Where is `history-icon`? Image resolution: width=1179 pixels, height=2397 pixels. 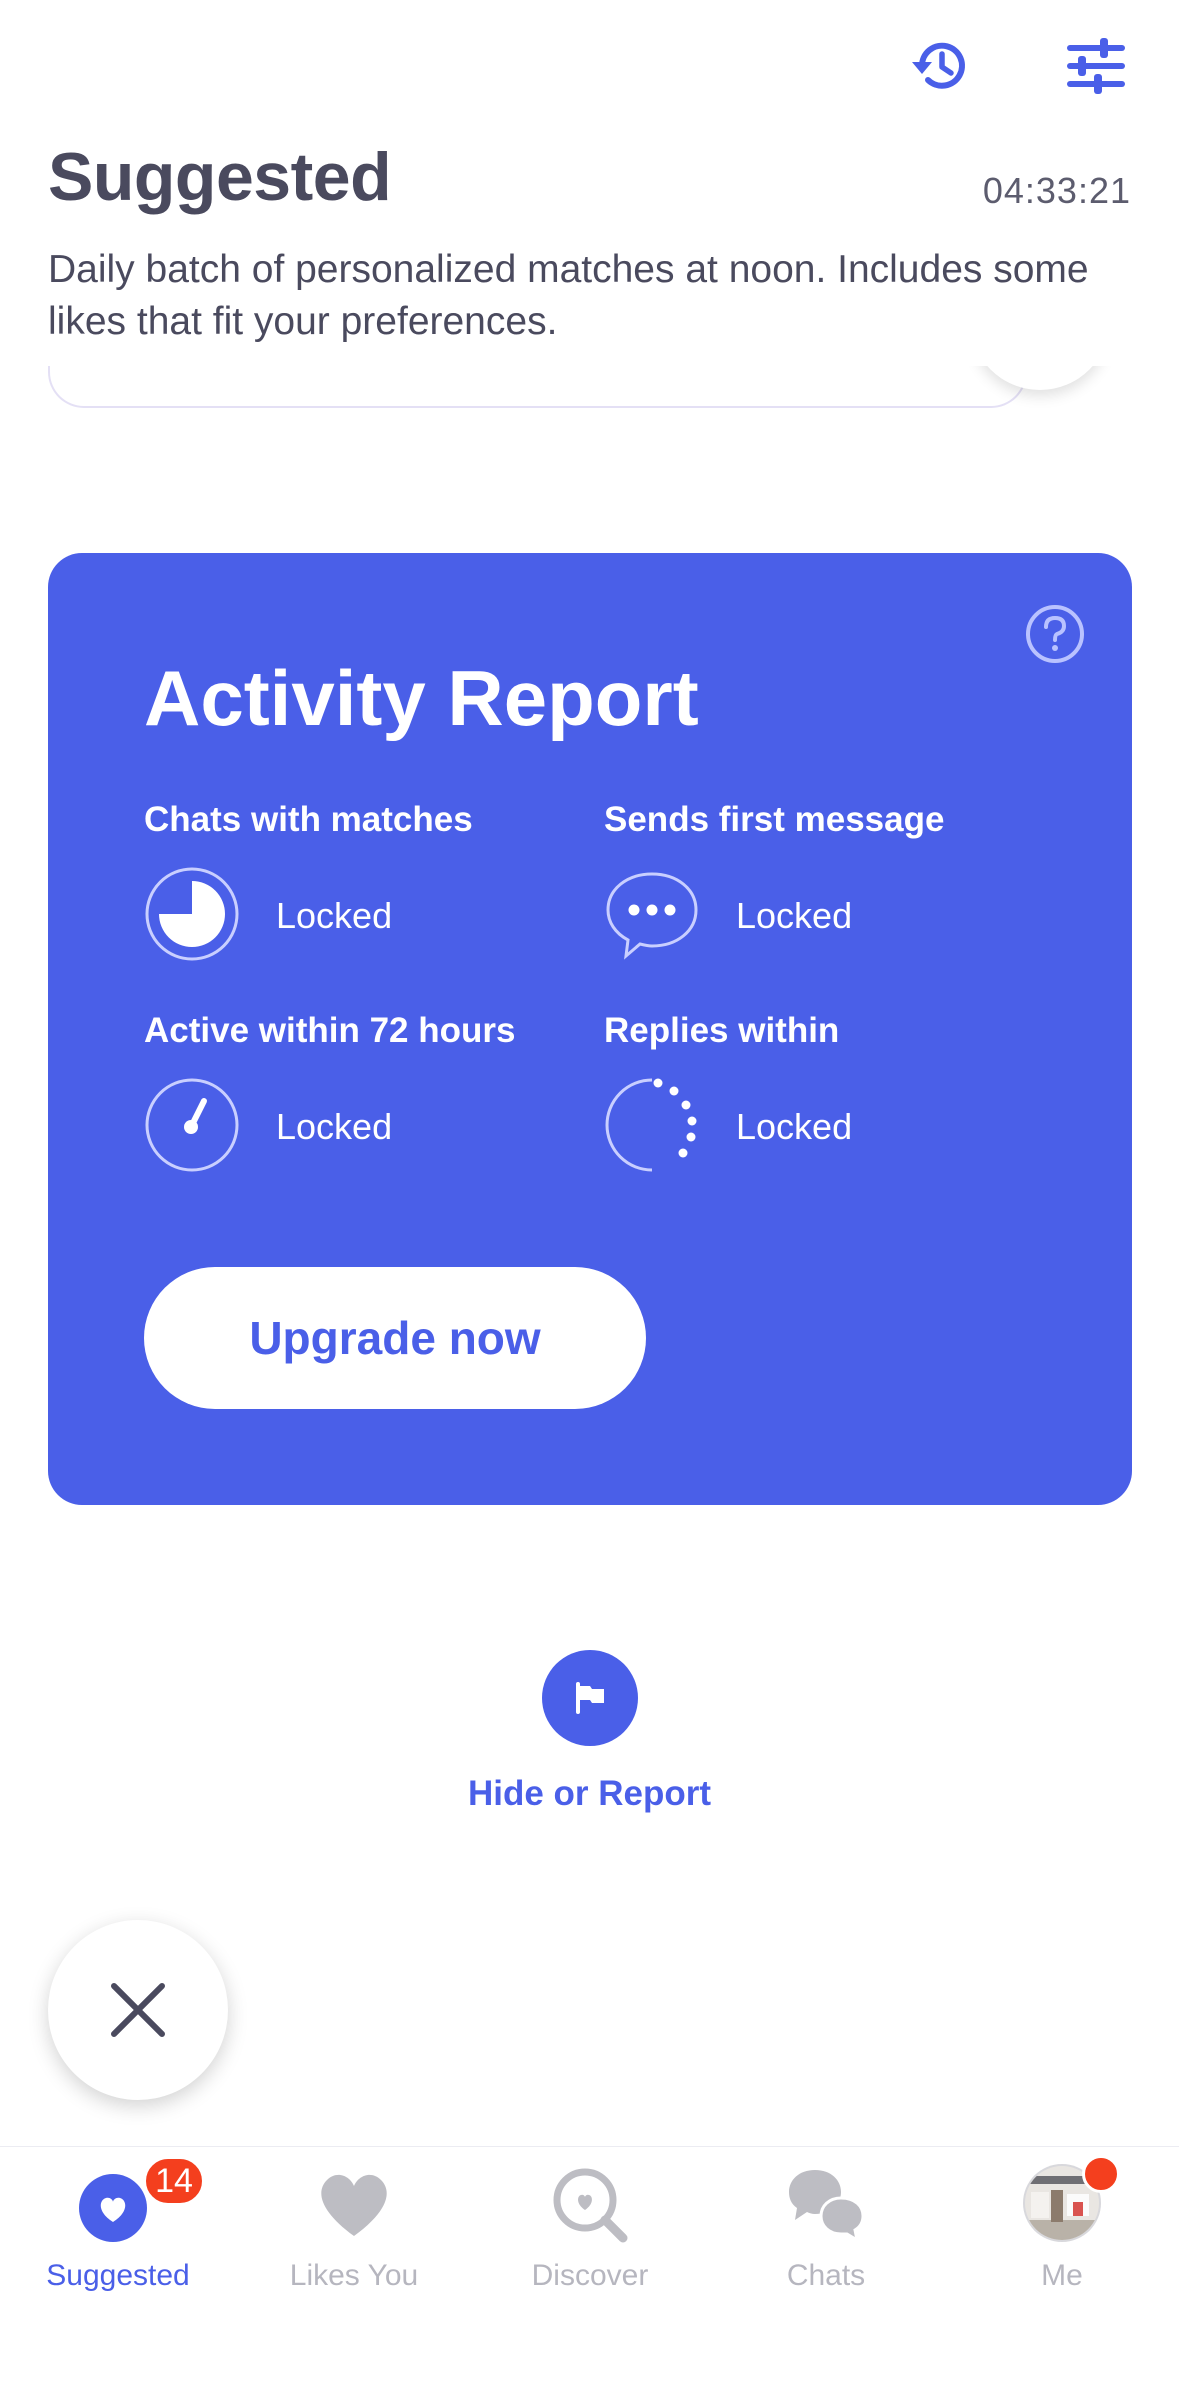 history-icon is located at coordinates (940, 66).